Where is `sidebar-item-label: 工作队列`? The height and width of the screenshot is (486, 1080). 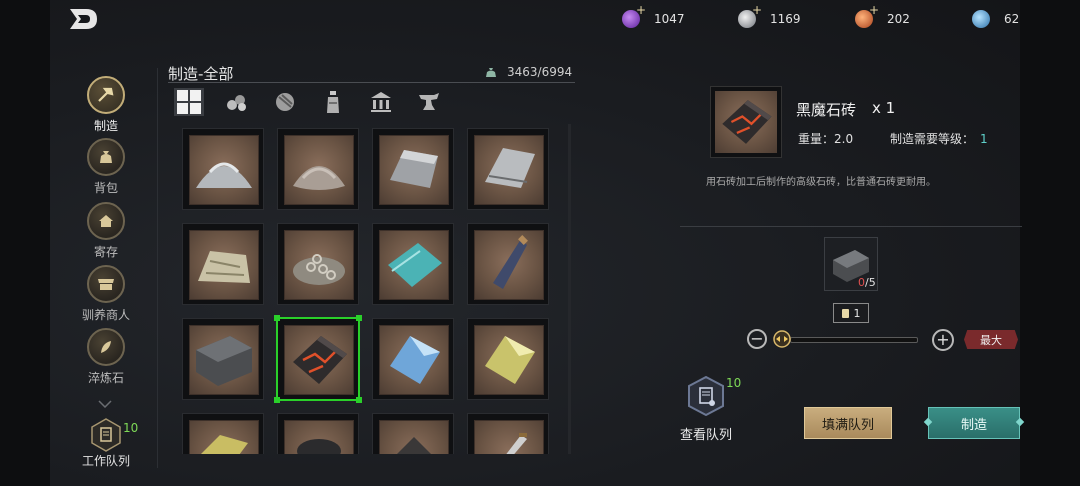 sidebar-item-label: 工作队列 is located at coordinates (105, 461).